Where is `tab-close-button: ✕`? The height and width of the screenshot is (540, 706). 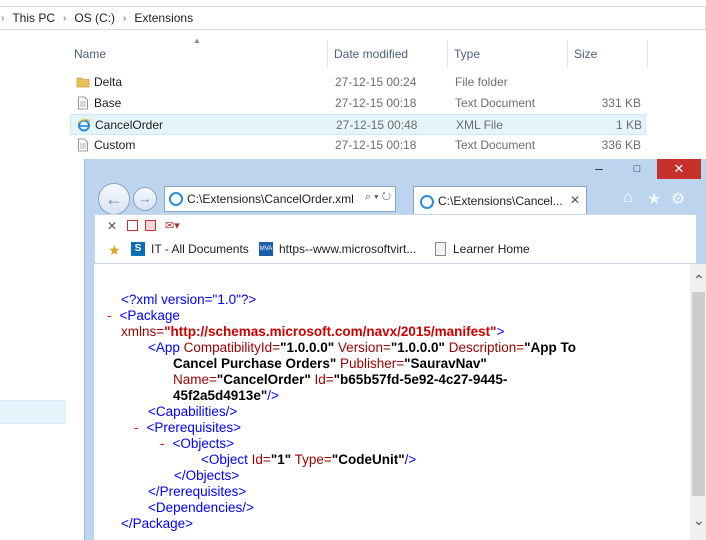 tab-close-button: ✕ is located at coordinates (575, 200).